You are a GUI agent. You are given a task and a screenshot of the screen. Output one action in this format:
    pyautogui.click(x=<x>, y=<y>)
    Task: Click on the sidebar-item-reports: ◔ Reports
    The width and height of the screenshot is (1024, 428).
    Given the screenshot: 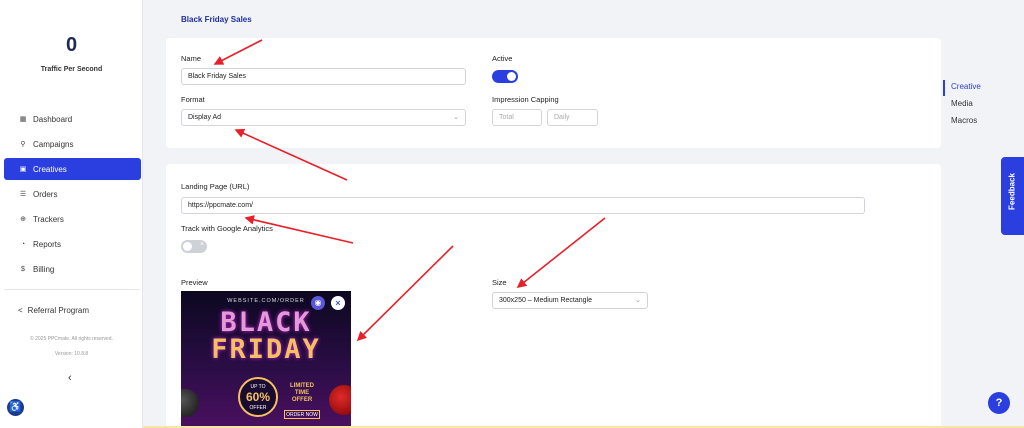 What is the action you would take?
    pyautogui.click(x=72, y=244)
    